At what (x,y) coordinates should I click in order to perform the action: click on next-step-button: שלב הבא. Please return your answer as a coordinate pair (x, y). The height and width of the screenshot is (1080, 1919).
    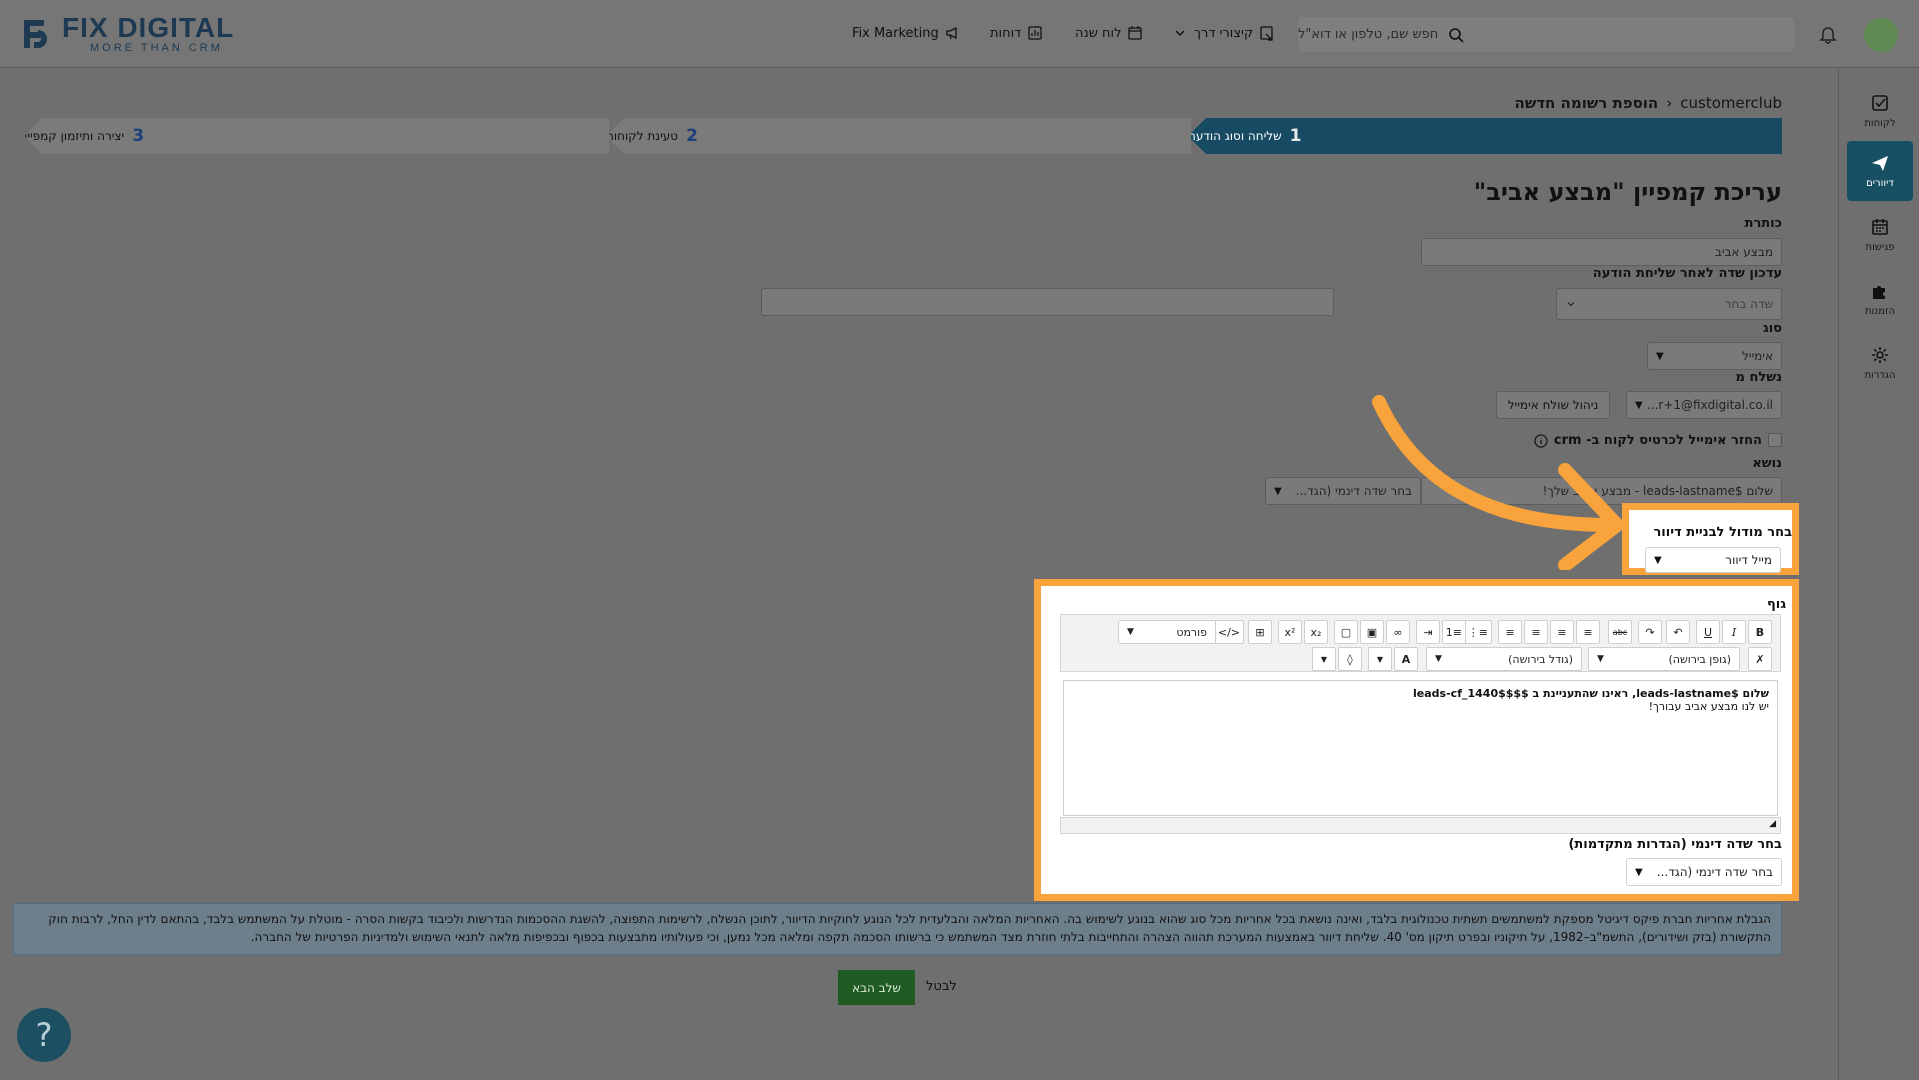
    Looking at the image, I should click on (876, 987).